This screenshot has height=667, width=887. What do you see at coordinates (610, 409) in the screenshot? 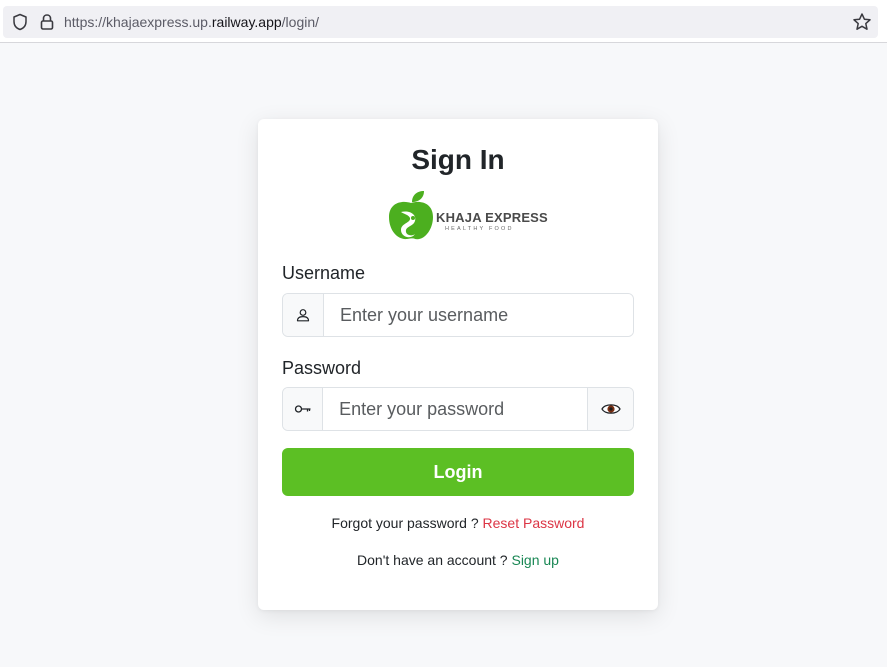
I see `eye-icon` at bounding box center [610, 409].